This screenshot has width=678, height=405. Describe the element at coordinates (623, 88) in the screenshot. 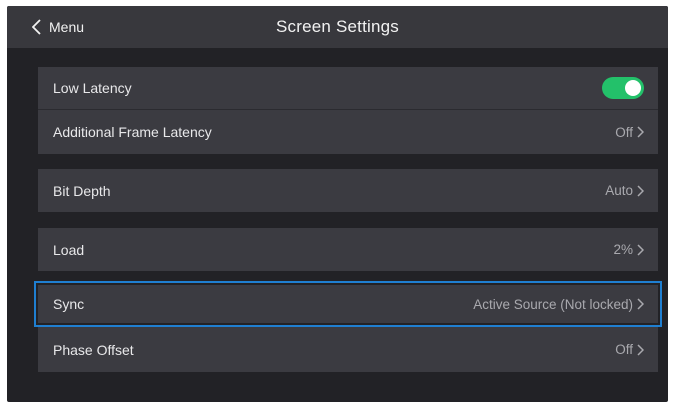

I see `low-latency-toggle` at that location.